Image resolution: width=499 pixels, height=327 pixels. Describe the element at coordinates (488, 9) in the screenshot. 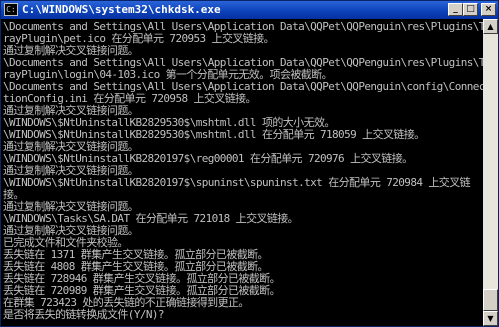

I see `close-button: ×` at that location.